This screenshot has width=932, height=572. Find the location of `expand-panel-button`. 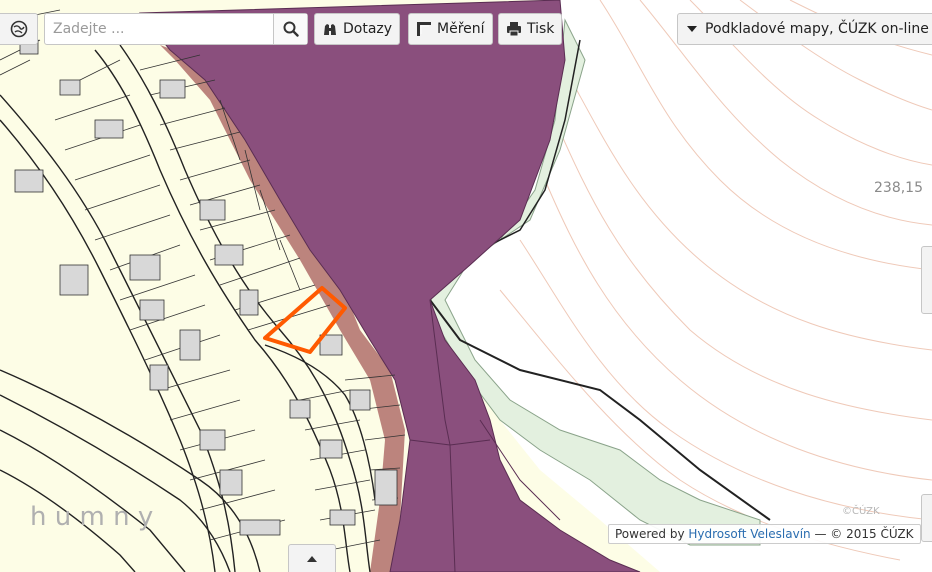

expand-panel-button is located at coordinates (312, 558).